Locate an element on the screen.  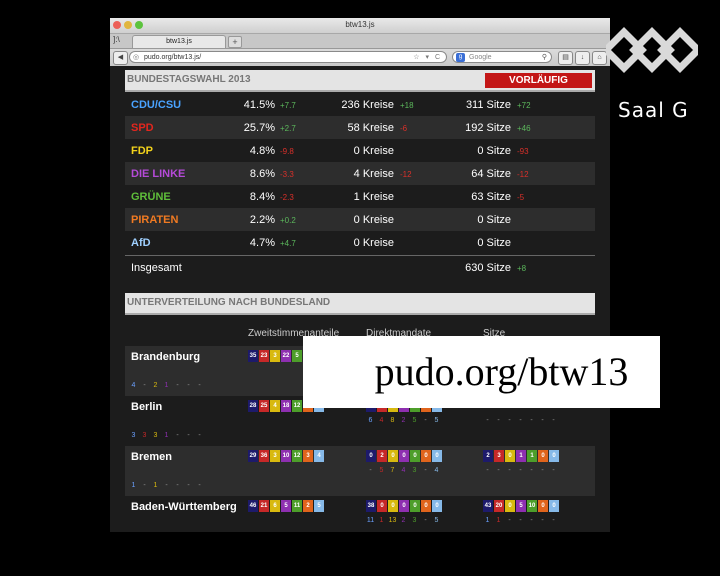
party-seats: 64 Sitze is located at coordinates (491, 174).